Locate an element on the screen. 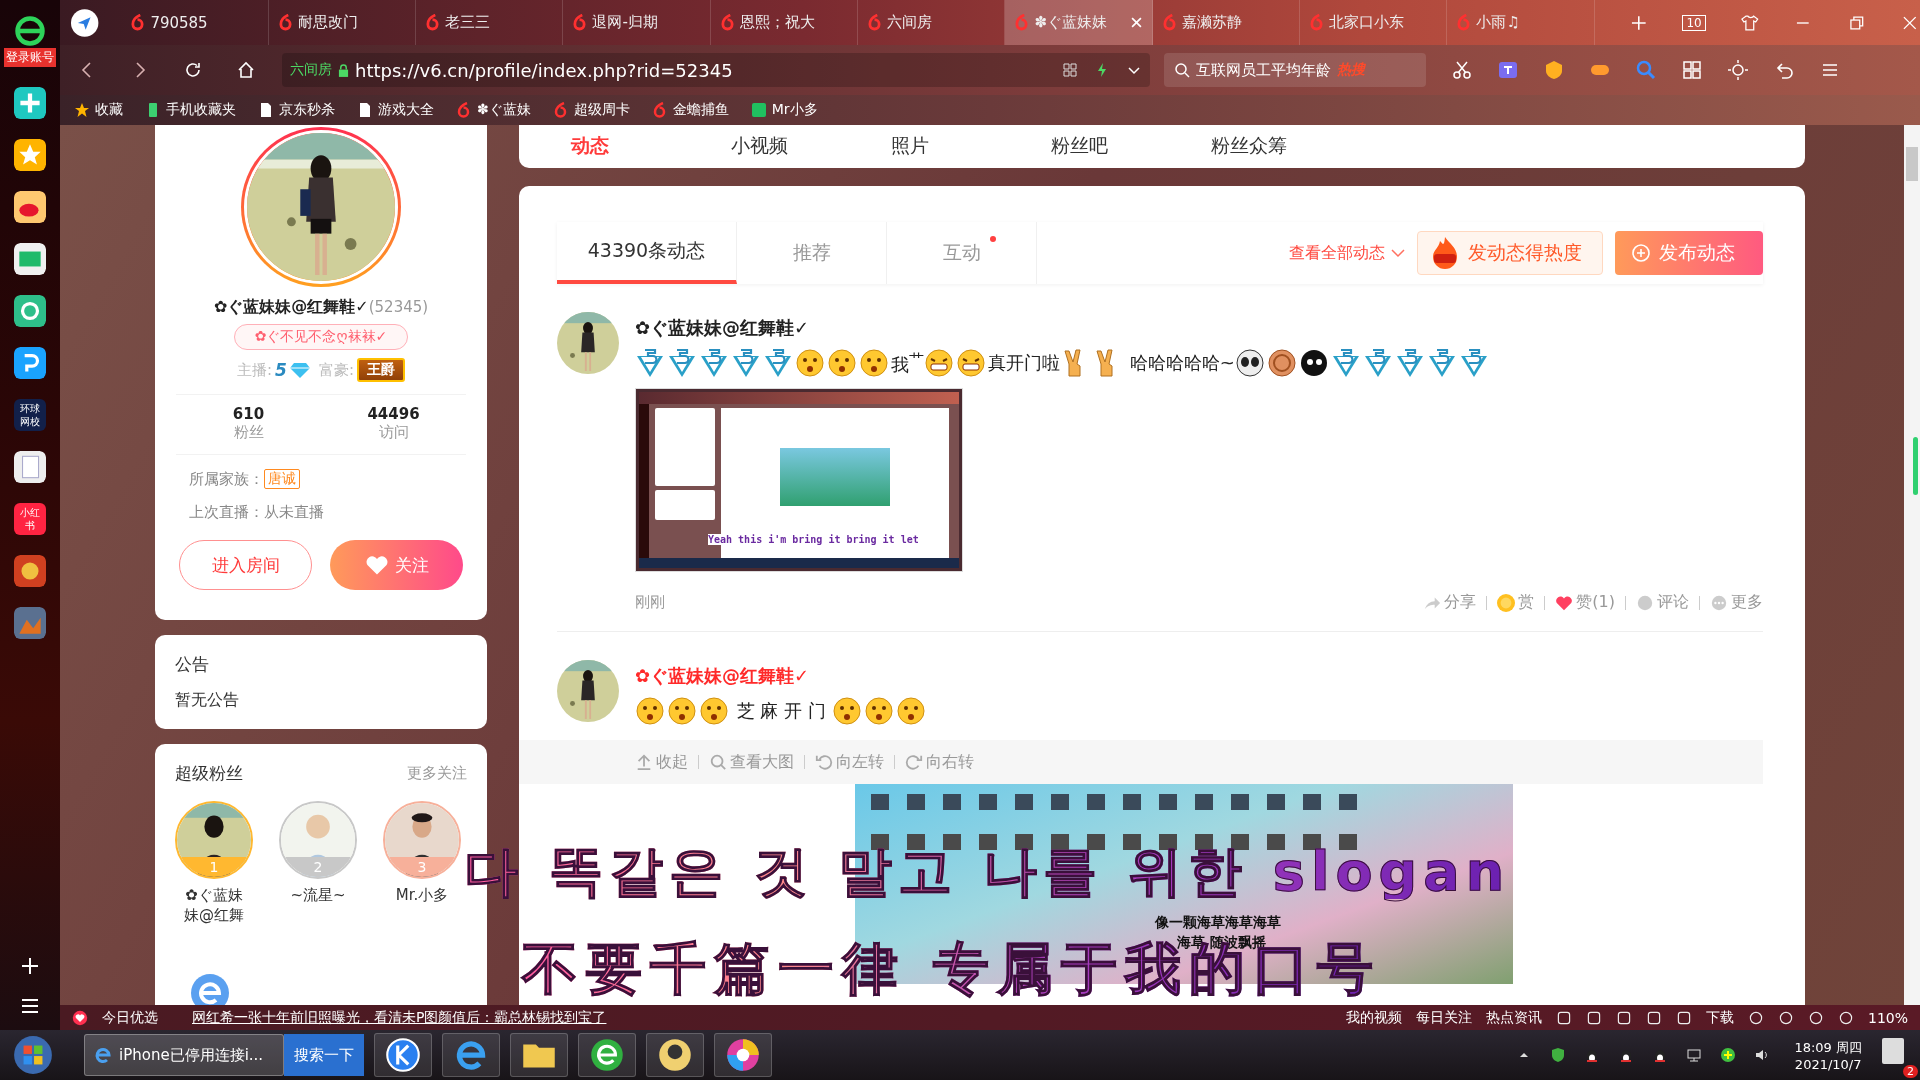 This screenshot has height=1080, width=1920. bookmark-item: 收藏 is located at coordinates (98, 110).